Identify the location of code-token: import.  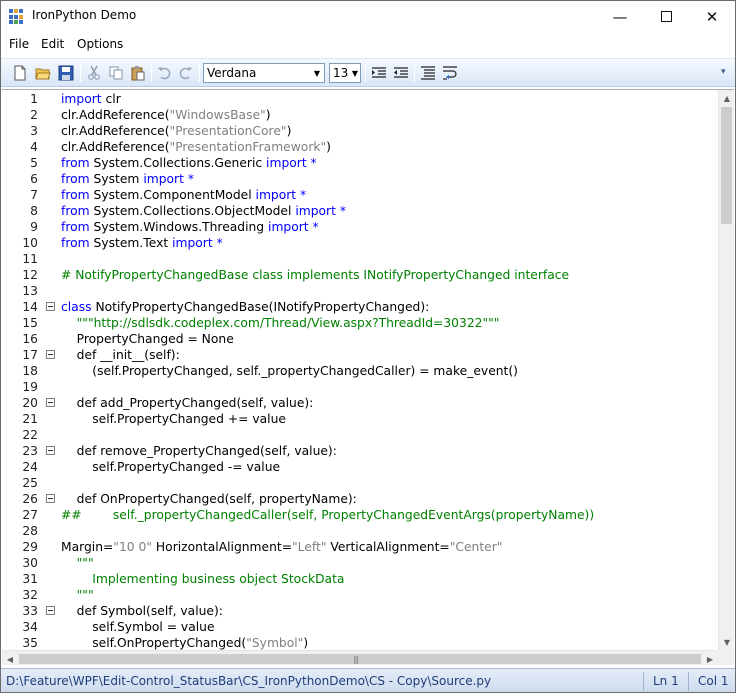
(81, 99).